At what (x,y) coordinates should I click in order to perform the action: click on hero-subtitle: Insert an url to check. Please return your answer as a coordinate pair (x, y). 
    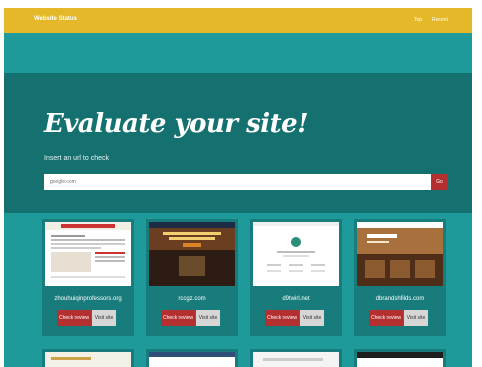
    Looking at the image, I should click on (76, 158).